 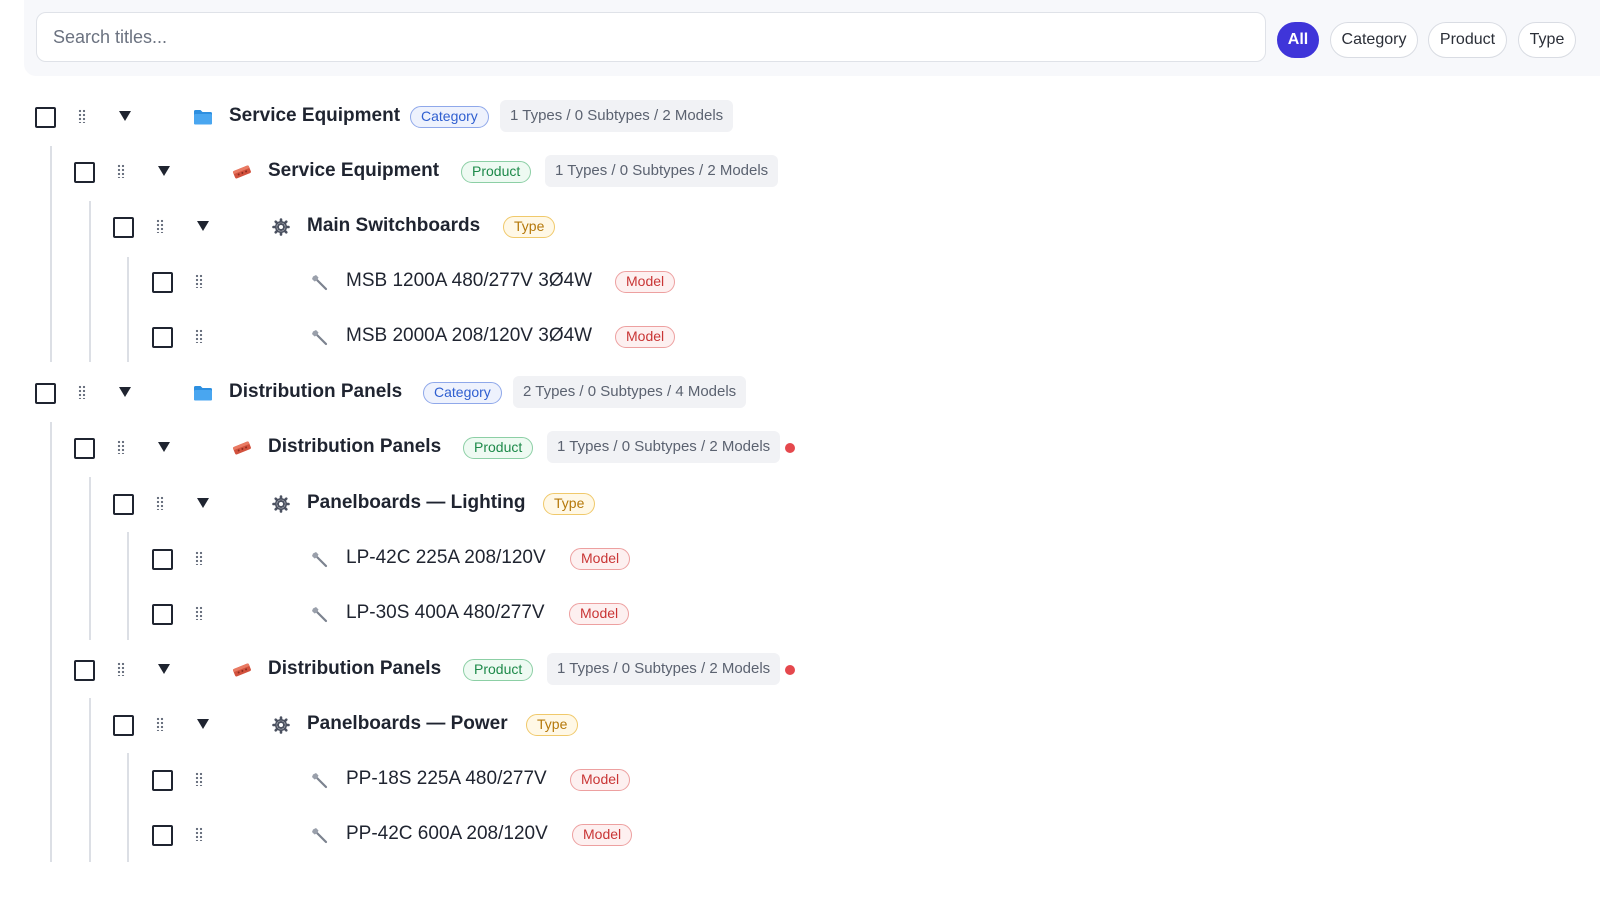 I want to click on row-title: MSB 2000A 208/120V 3Ø4W, so click(x=469, y=335).